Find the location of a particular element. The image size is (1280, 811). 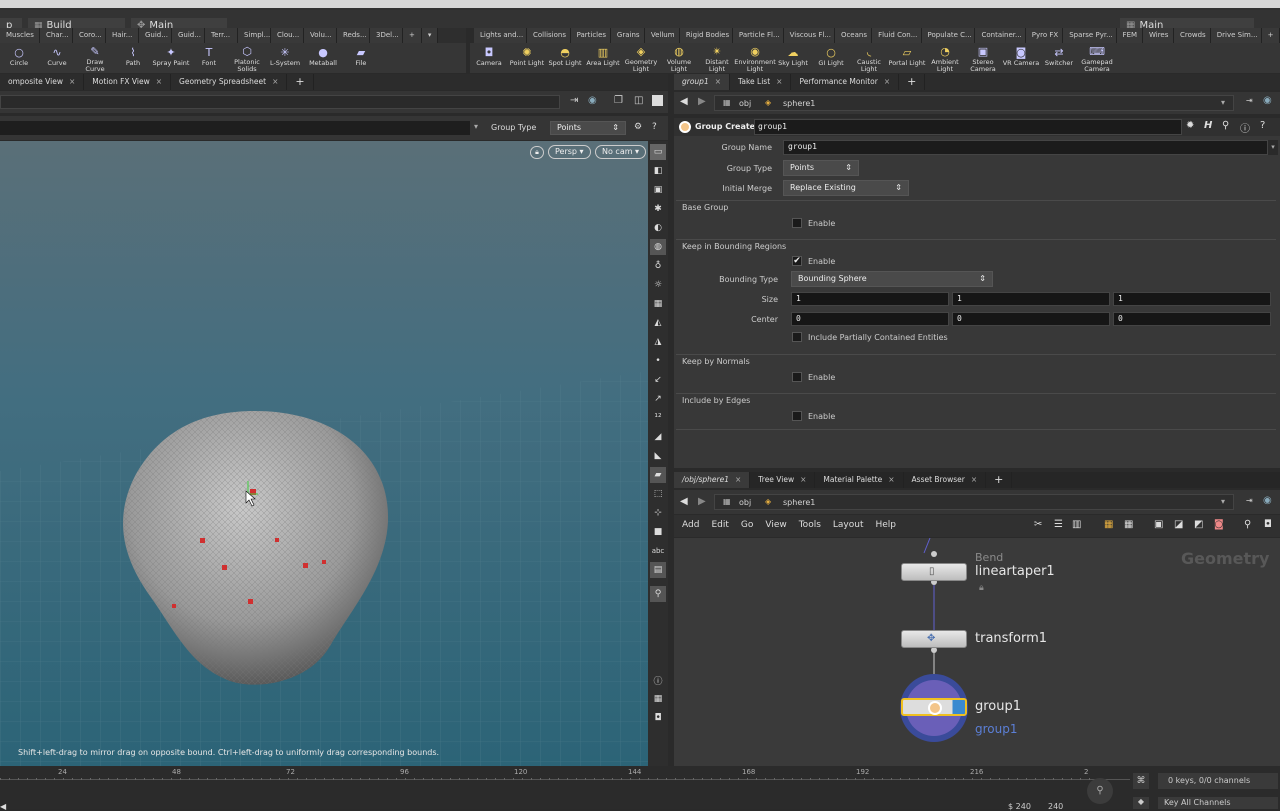

bulb-icon: ♁ is located at coordinates (658, 266).